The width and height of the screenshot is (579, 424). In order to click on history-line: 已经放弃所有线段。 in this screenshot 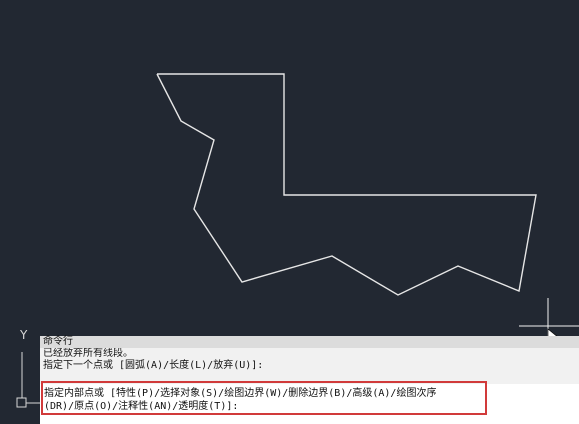, I will do `click(88, 353)`.